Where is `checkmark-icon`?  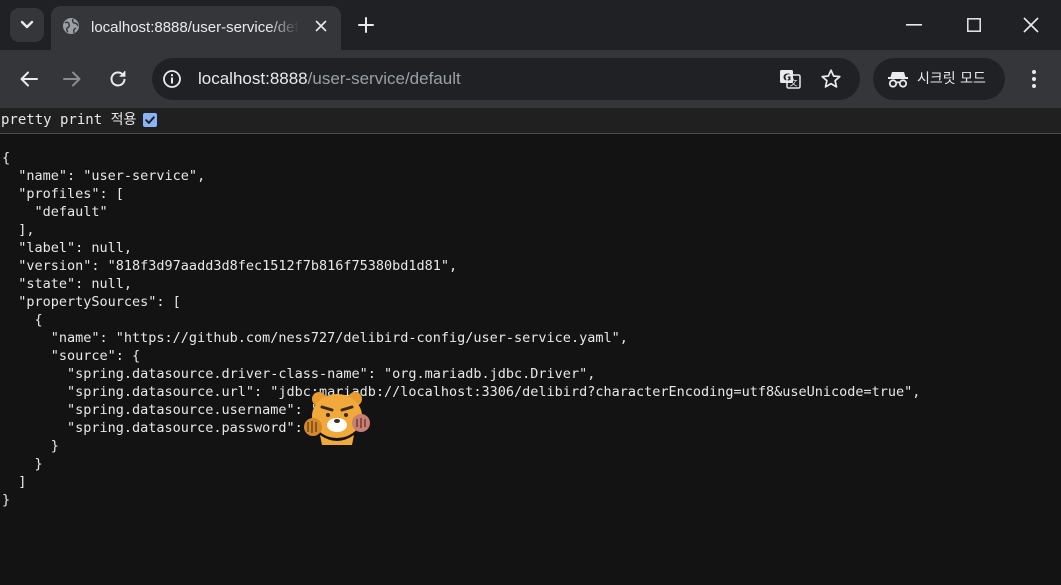
checkmark-icon is located at coordinates (150, 120).